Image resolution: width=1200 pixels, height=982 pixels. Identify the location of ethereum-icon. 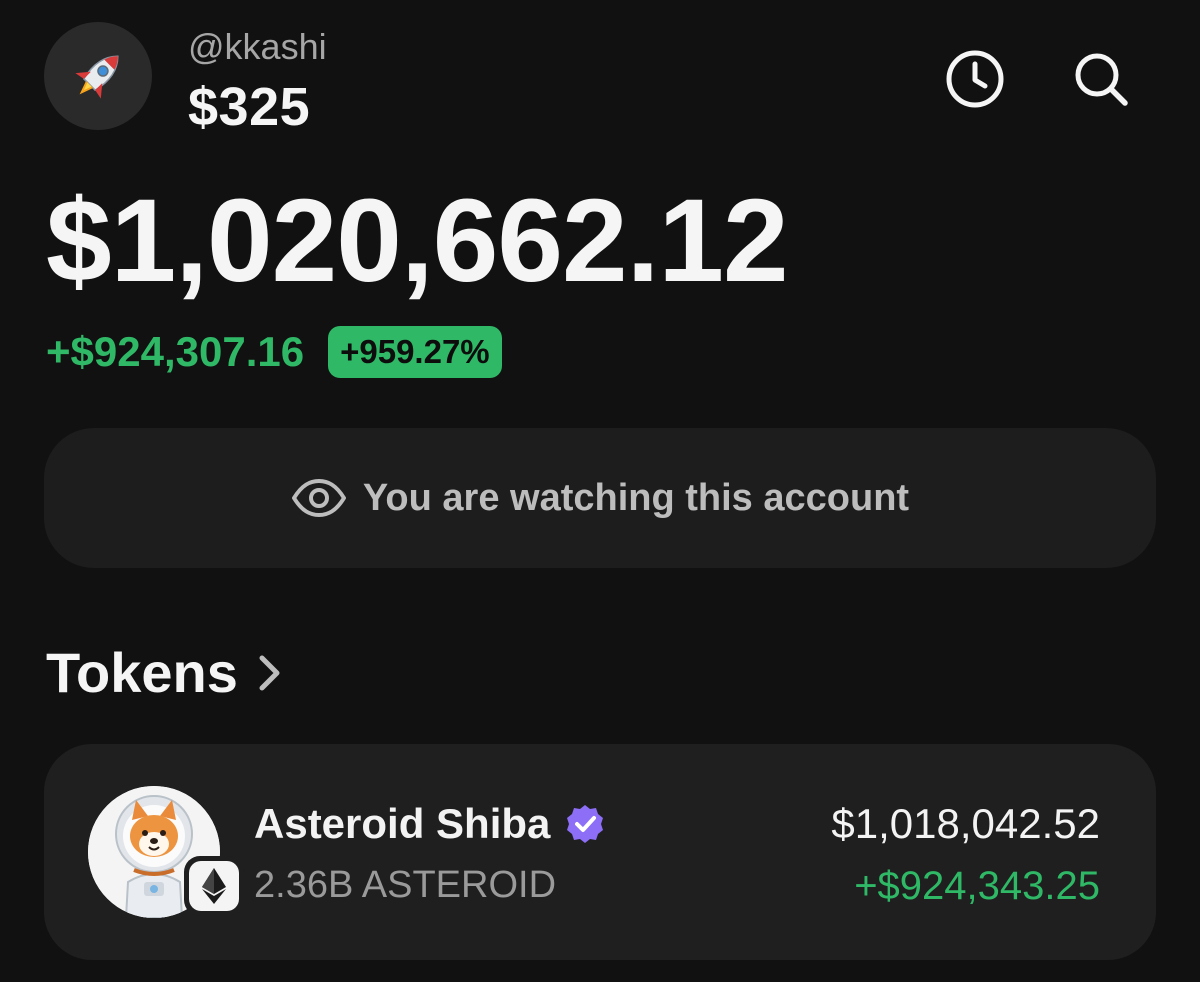
(214, 886).